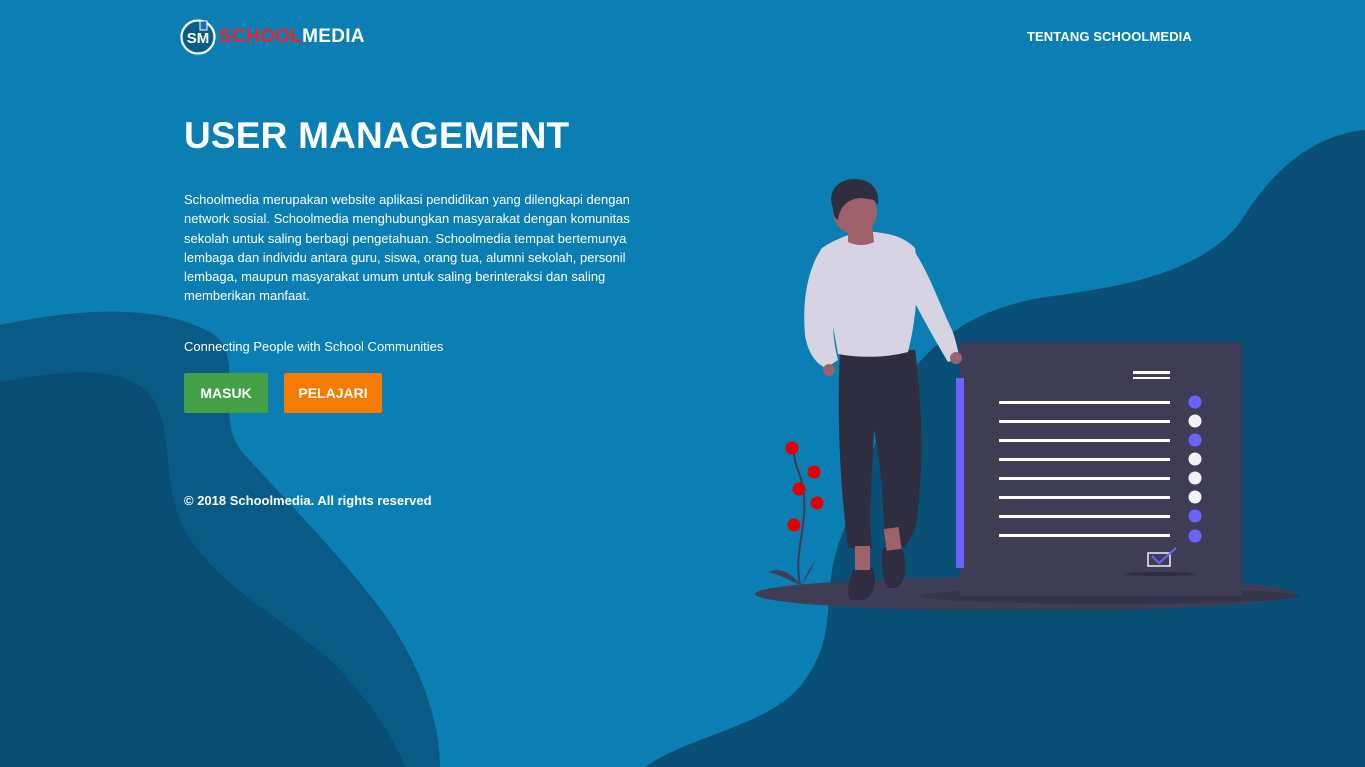 Image resolution: width=1365 pixels, height=767 pixels. I want to click on brand-name-media: MEDIA, so click(333, 36).